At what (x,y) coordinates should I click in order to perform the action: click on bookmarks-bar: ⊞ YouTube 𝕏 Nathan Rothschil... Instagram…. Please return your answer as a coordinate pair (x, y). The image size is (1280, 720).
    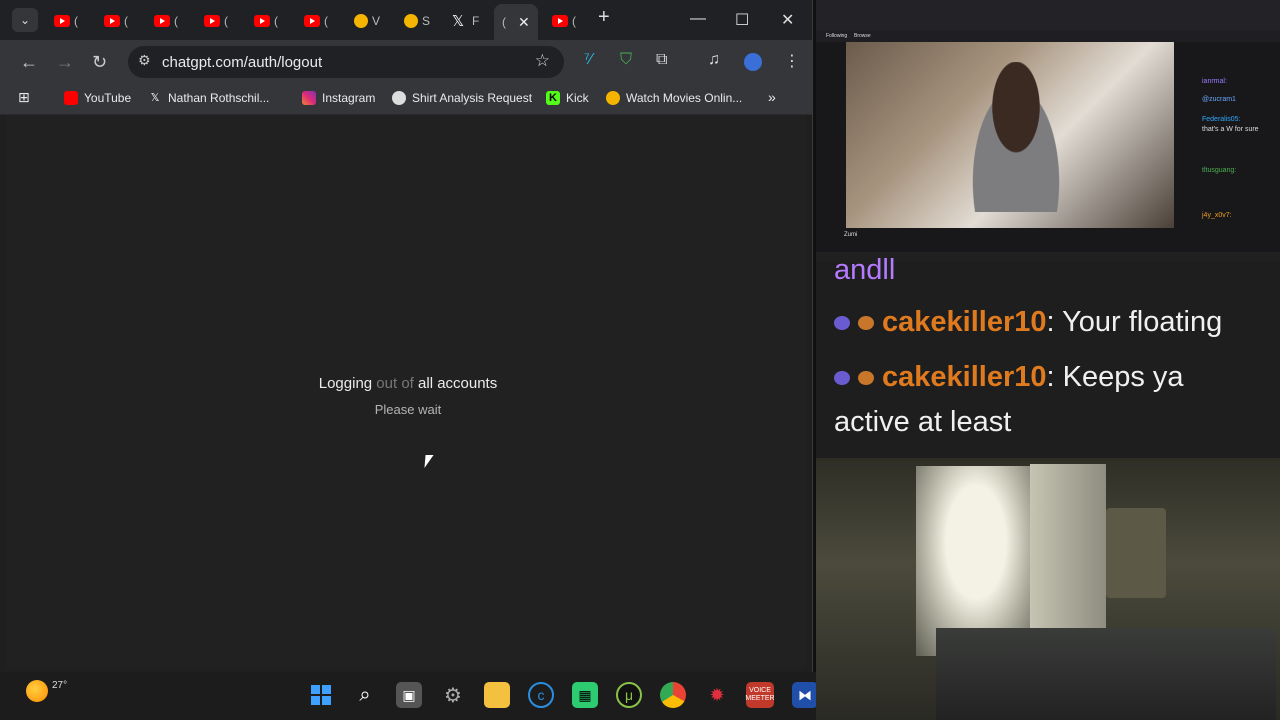
    Looking at the image, I should click on (406, 100).